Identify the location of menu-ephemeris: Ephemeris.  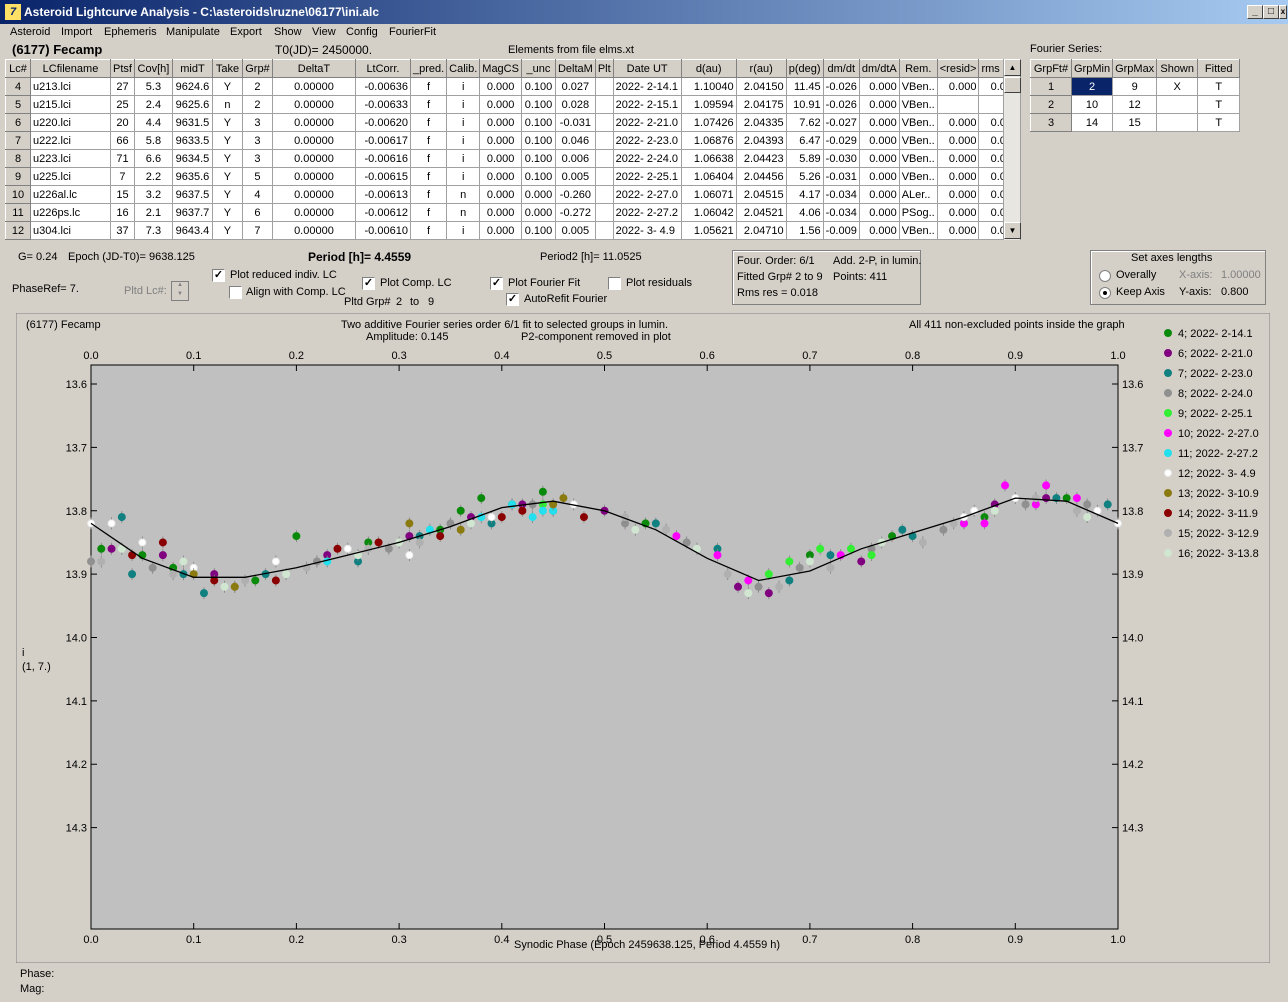
(130, 32).